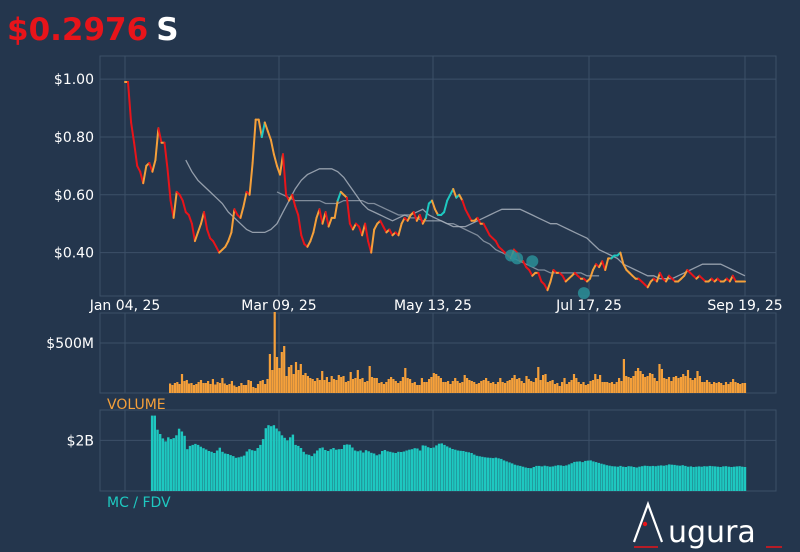  What do you see at coordinates (458, 352) in the screenshot?
I see `volume-bars` at bounding box center [458, 352].